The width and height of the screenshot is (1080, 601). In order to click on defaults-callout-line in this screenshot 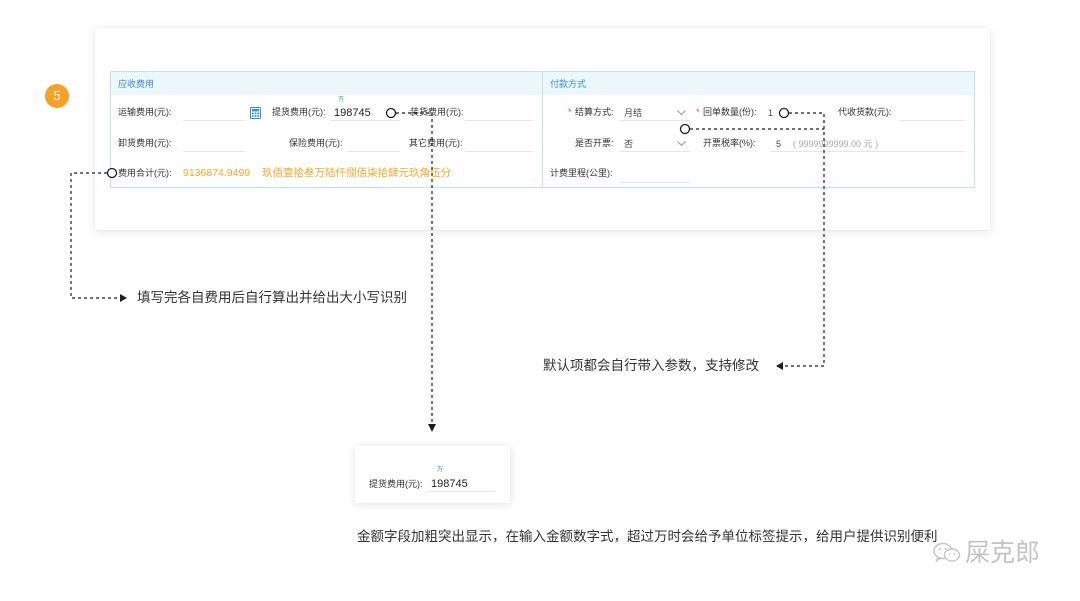, I will do `click(804, 239)`.